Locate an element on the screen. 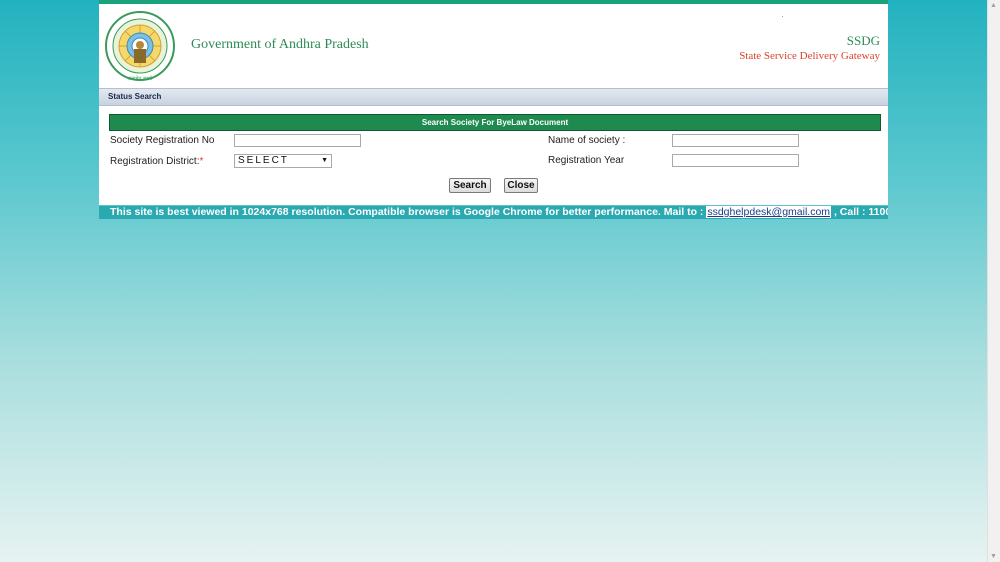 This screenshot has height=562, width=1000. ssdg-abbreviation: SSDG is located at coordinates (863, 40).